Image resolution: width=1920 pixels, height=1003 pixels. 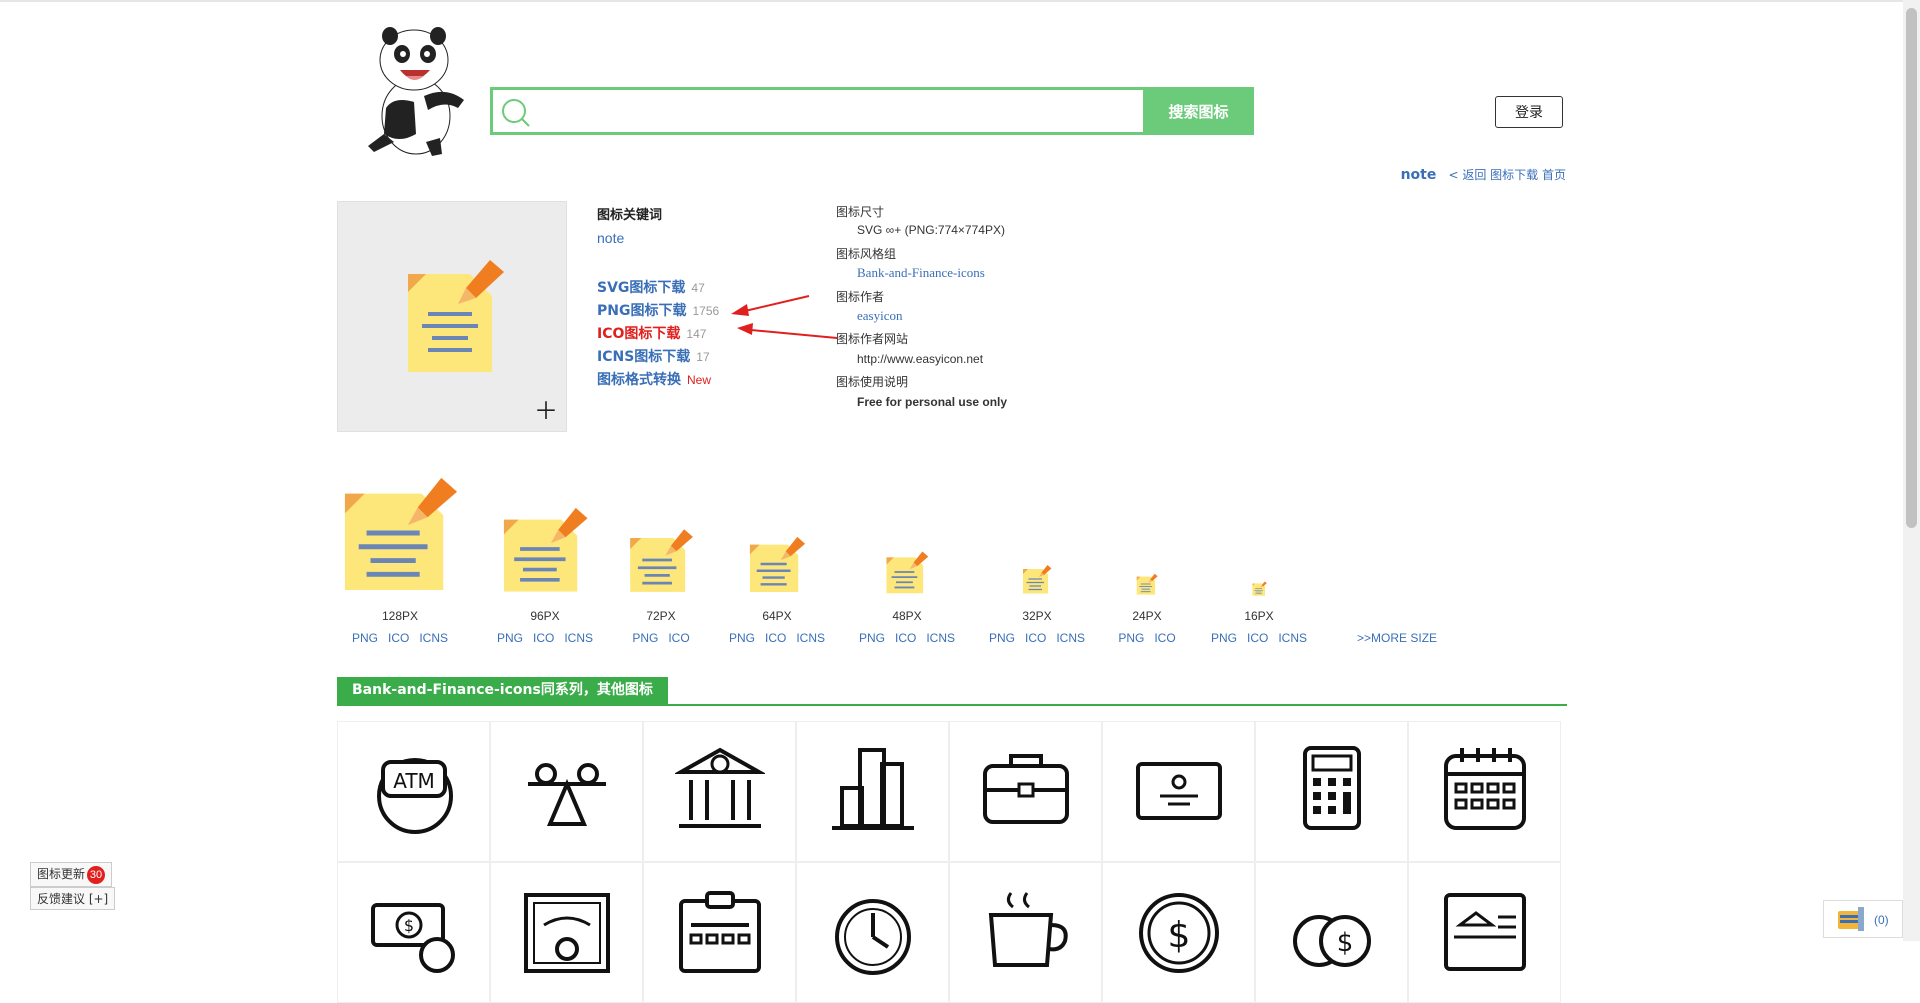 I want to click on cart-count: (0), so click(x=1881, y=920).